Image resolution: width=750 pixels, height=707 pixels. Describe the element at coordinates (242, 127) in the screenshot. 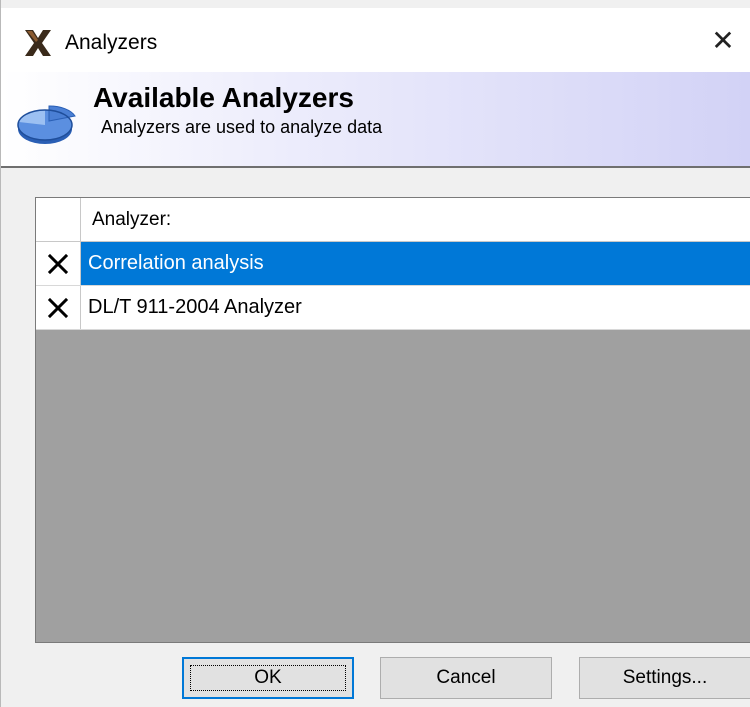

I see `banner-subtitle: Analyzers are used to analyze data` at that location.